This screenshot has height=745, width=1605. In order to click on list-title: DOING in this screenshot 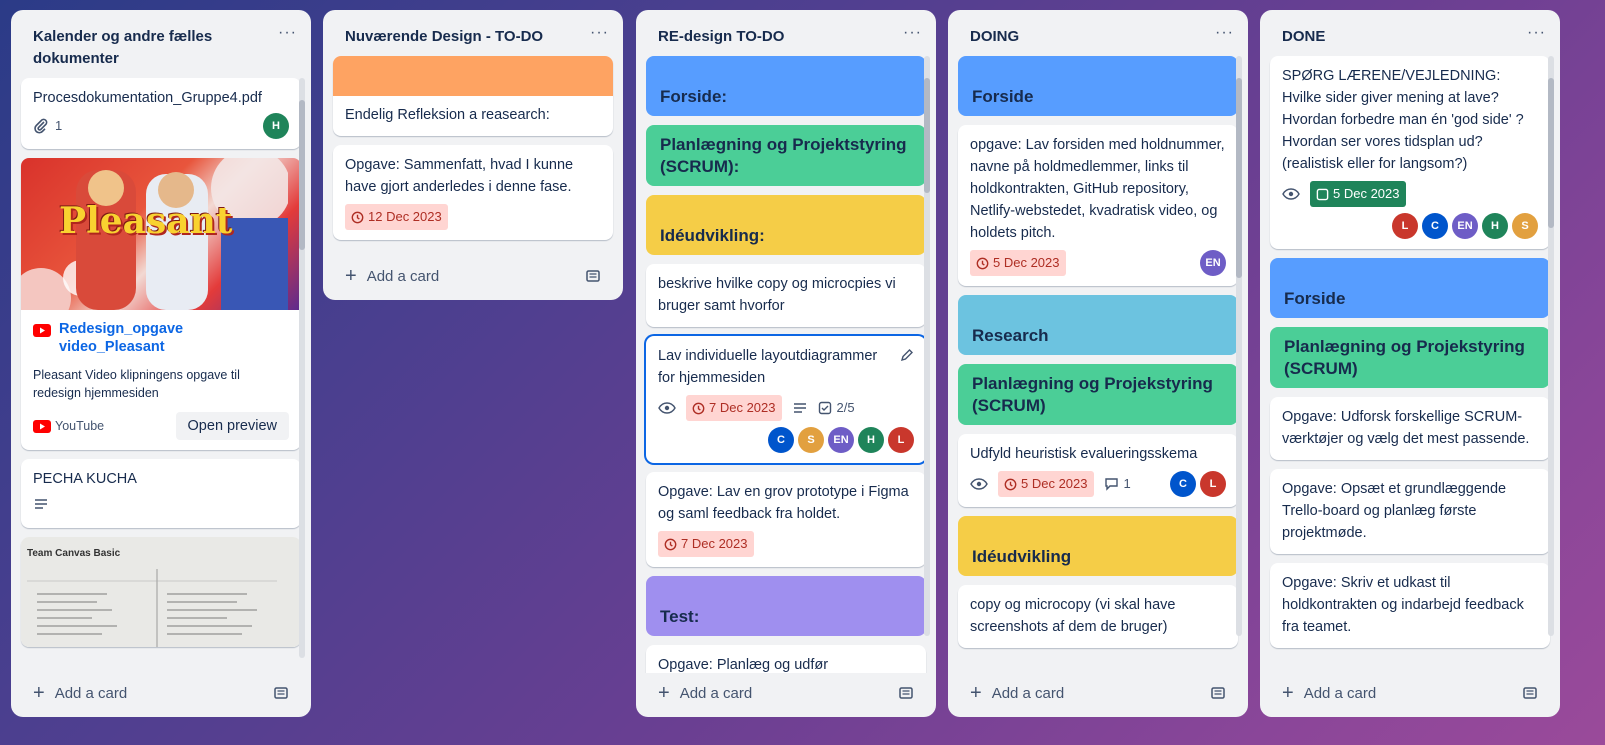, I will do `click(994, 37)`.